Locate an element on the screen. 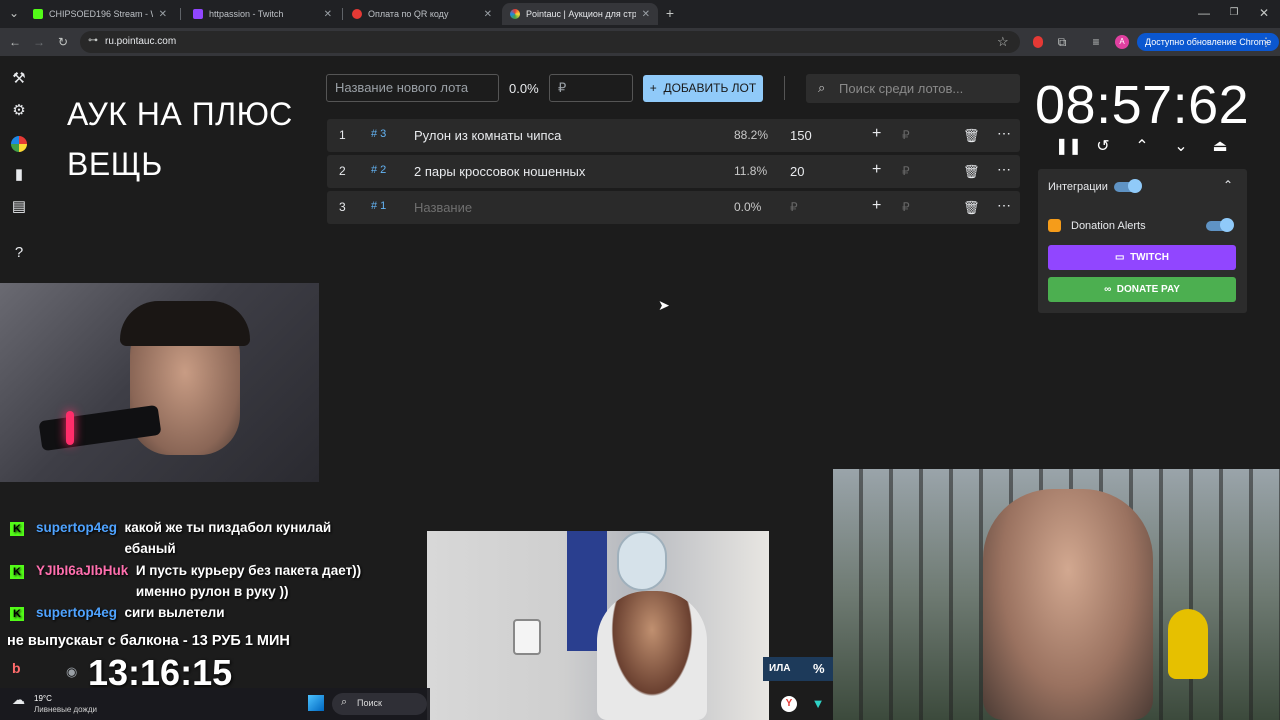 Image resolution: width=1280 pixels, height=720 pixels. settings-gear-icon: ⚙ is located at coordinates (19, 111).